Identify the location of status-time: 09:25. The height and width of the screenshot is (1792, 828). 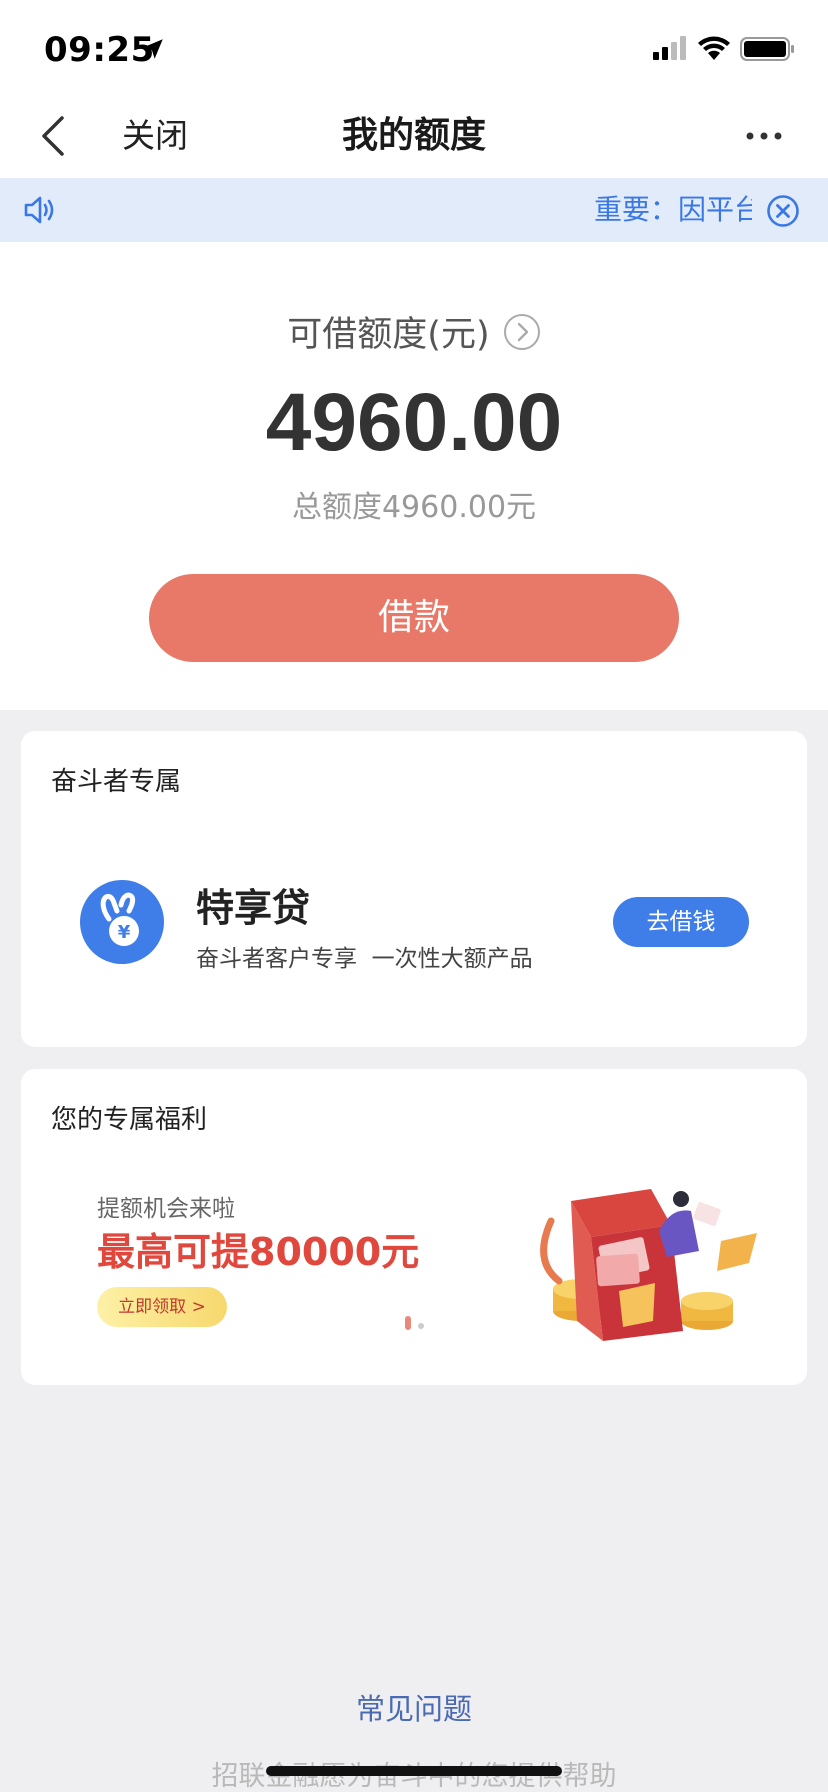
(99, 50).